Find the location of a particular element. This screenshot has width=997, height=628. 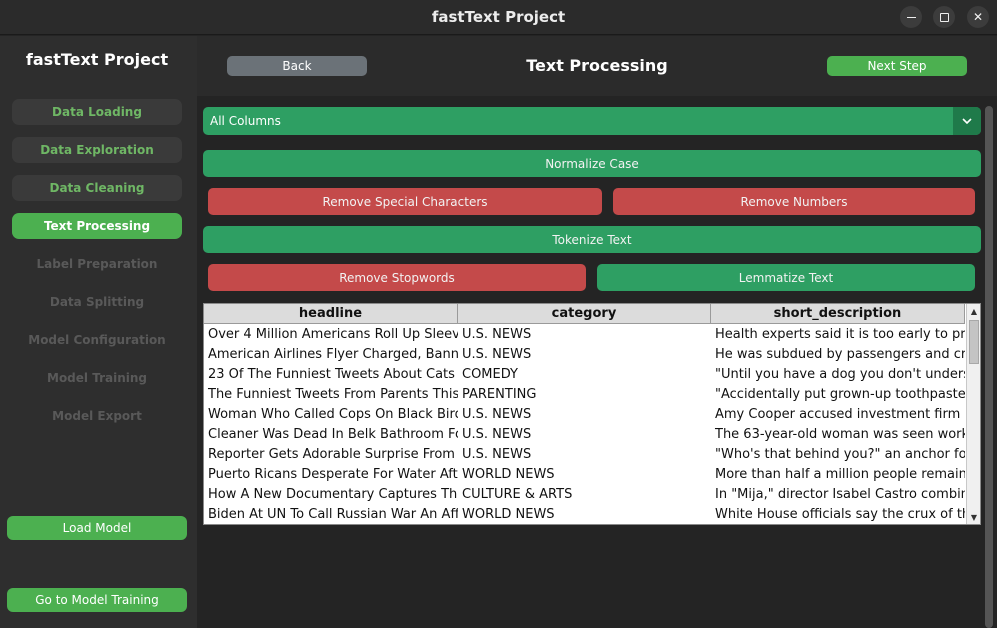

minimize-icon is located at coordinates (911, 17).